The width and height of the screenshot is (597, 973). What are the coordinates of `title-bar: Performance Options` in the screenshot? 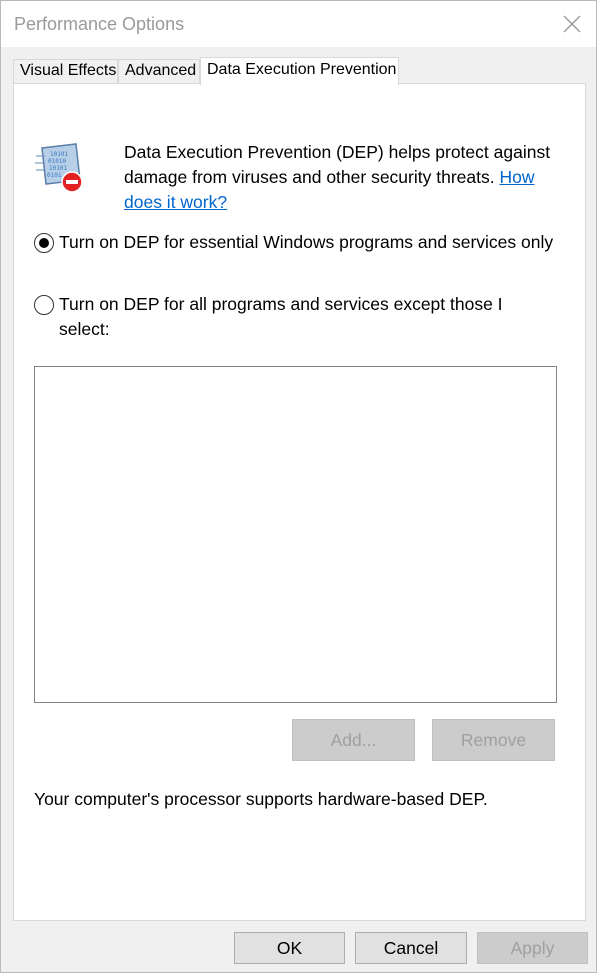 It's located at (298, 24).